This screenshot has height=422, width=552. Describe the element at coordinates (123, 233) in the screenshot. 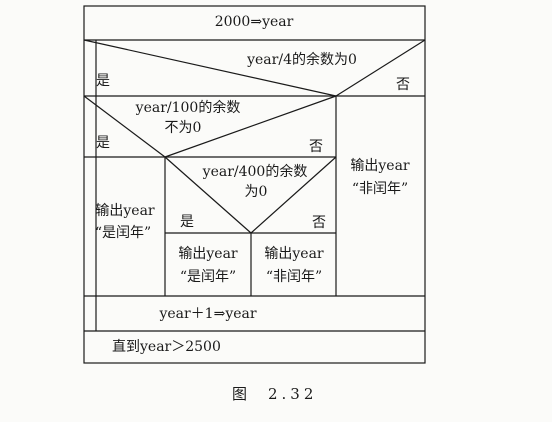

I see `output-leap-a-line2: “是闰年”` at that location.